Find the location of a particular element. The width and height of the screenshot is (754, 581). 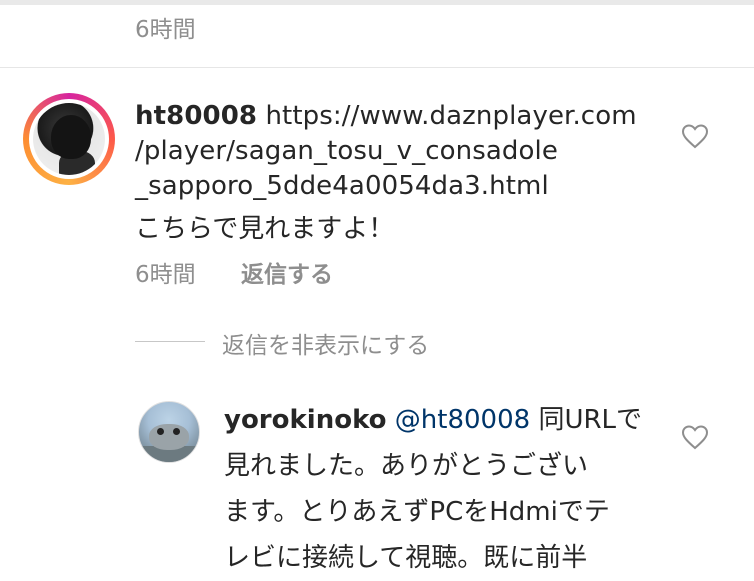

reply-mention: @ht80008 is located at coordinates (462, 420).